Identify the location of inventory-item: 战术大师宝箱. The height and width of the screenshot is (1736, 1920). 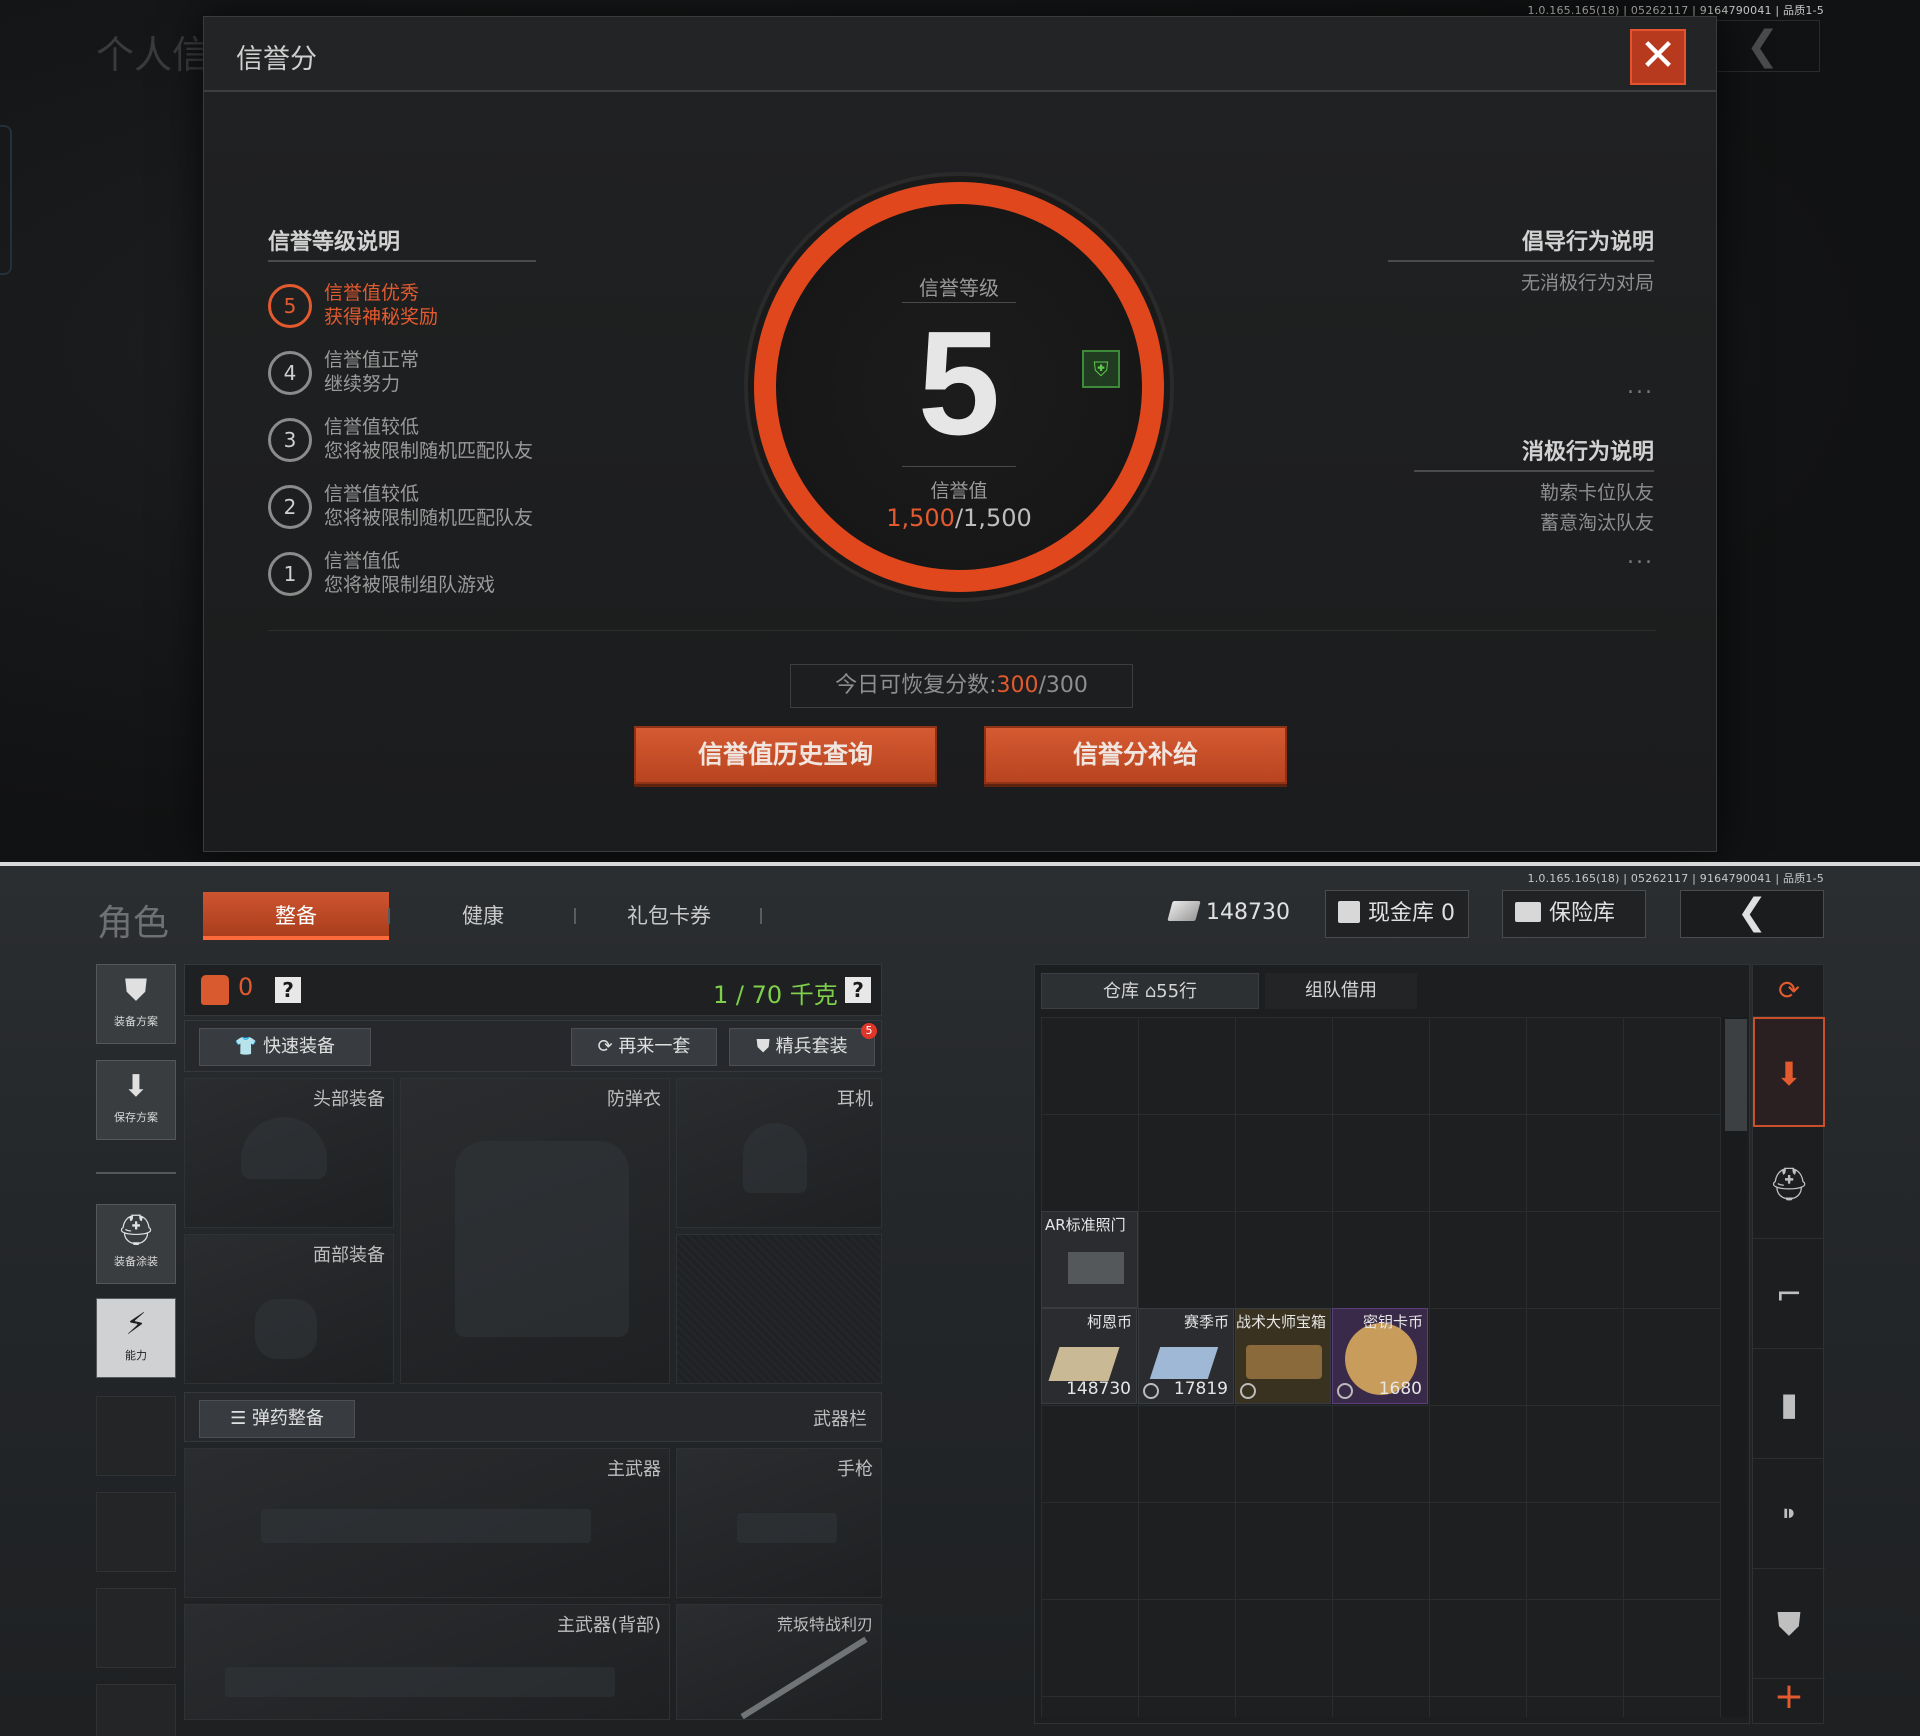
(1283, 1356).